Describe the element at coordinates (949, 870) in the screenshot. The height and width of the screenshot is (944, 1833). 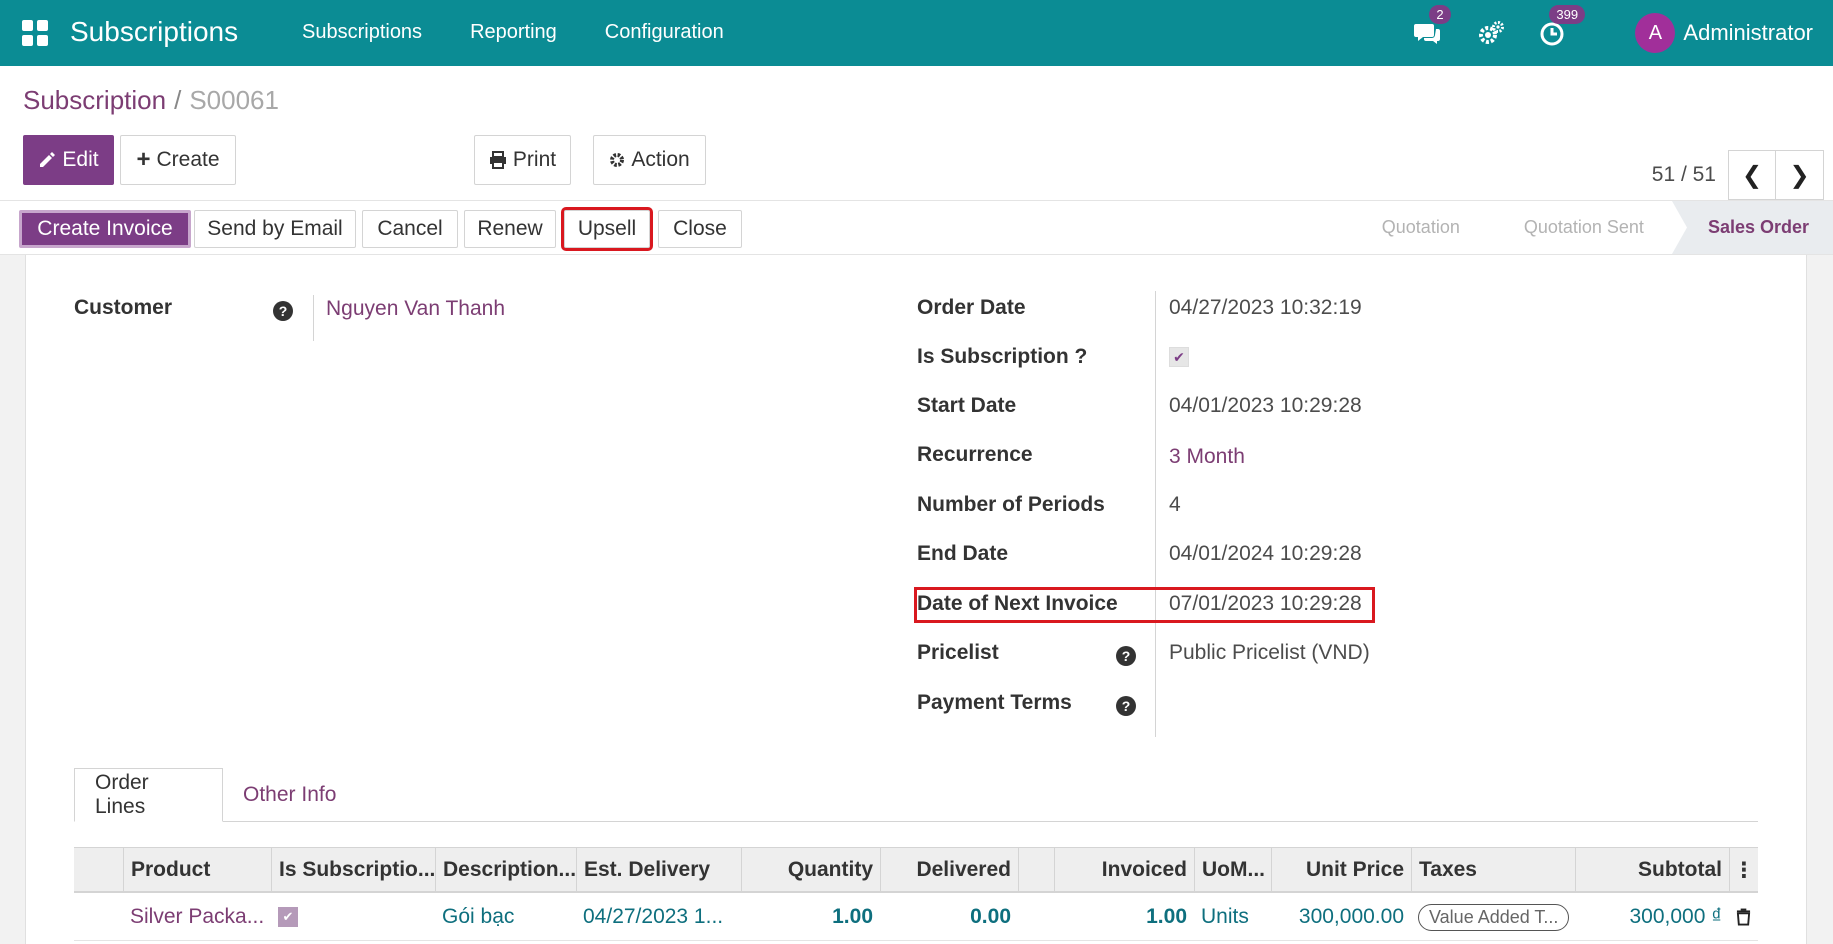
I see `column-delivered: Delivered` at that location.